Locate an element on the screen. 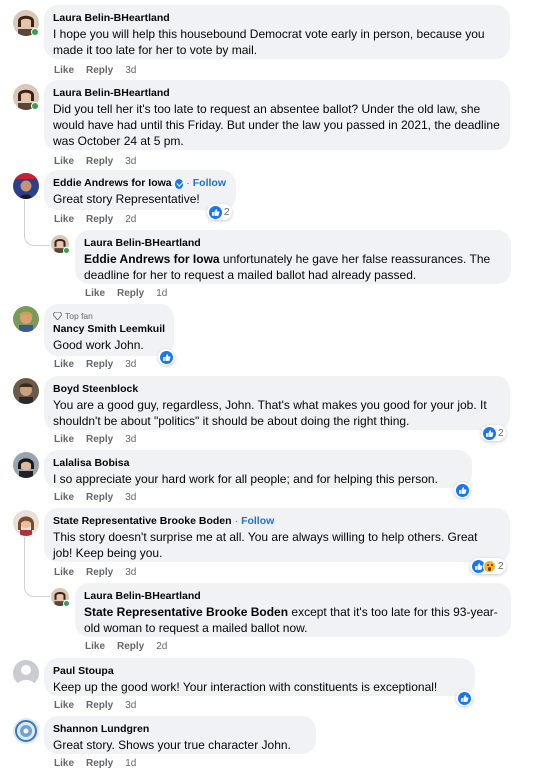  comment-author-row: Eddie Andrews for Iowa · Follow is located at coordinates (139, 183).